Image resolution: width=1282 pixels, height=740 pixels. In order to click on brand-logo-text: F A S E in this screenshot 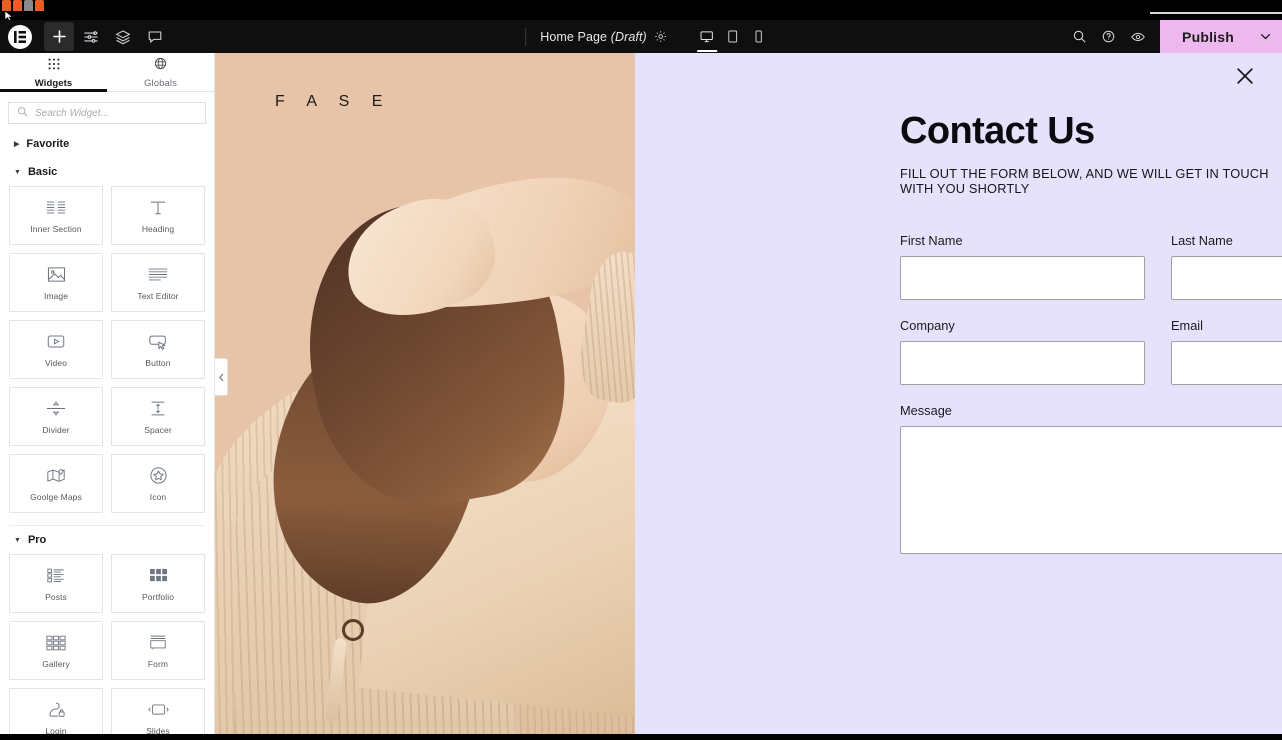, I will do `click(333, 101)`.